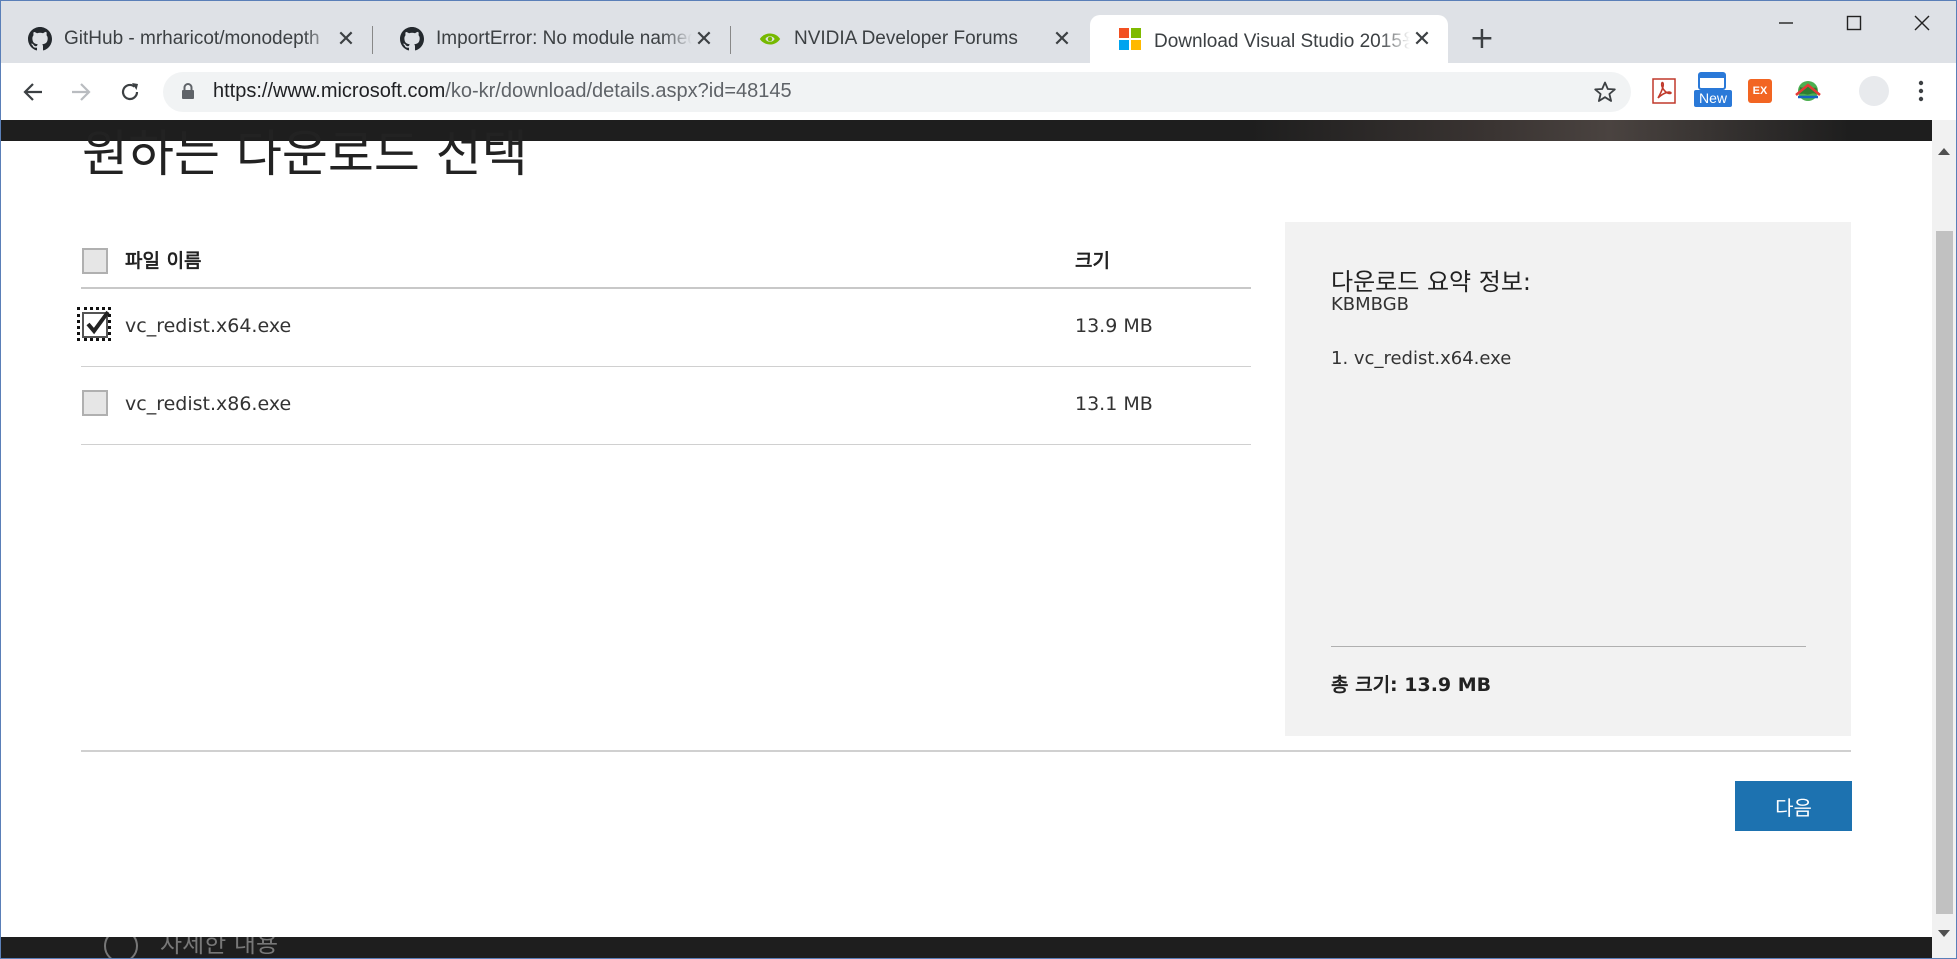 This screenshot has width=1957, height=959. I want to click on lock-icon, so click(188, 93).